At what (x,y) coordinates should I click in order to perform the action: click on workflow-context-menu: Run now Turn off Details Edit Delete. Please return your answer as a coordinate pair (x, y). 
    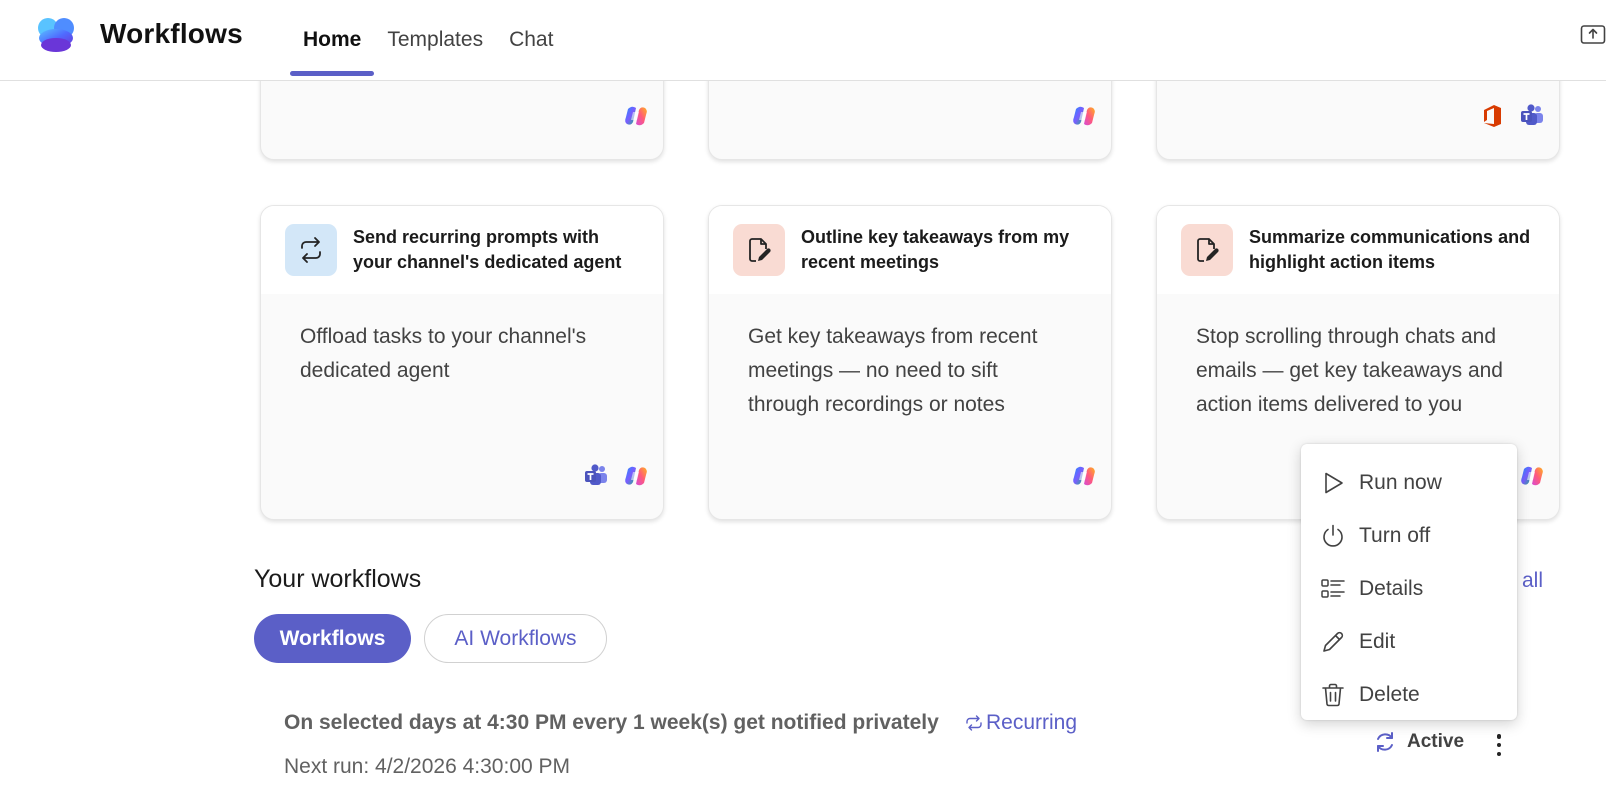
    Looking at the image, I should click on (1409, 582).